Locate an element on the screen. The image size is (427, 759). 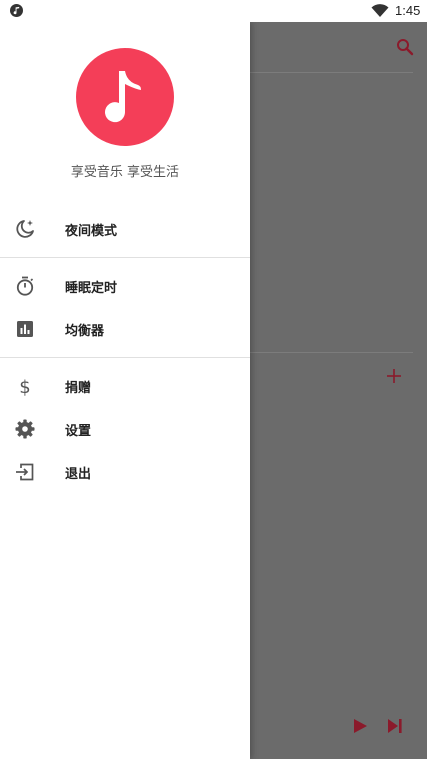
main-toolbar-divider is located at coordinates (331, 72).